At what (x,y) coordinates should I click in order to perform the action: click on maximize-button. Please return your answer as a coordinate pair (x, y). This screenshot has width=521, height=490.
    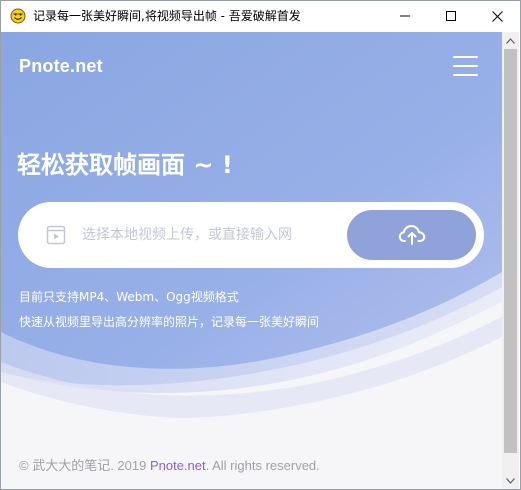
    Looking at the image, I should click on (451, 16).